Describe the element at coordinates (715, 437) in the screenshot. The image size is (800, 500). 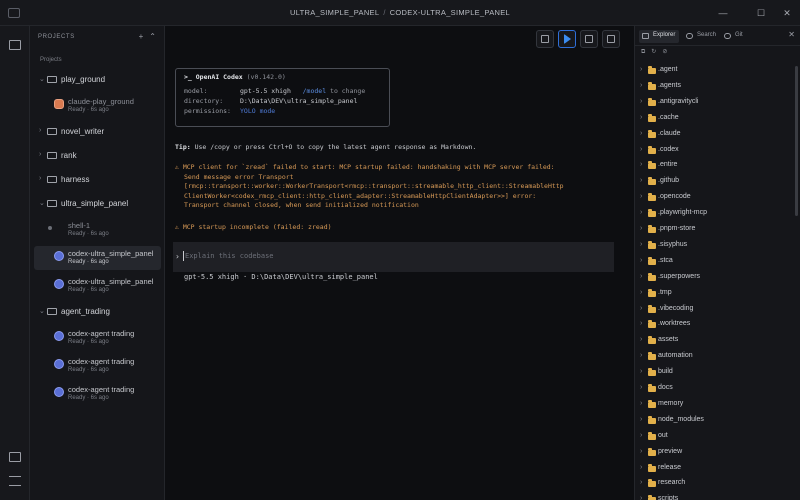
I see `explorer-folder-item: › out` at that location.